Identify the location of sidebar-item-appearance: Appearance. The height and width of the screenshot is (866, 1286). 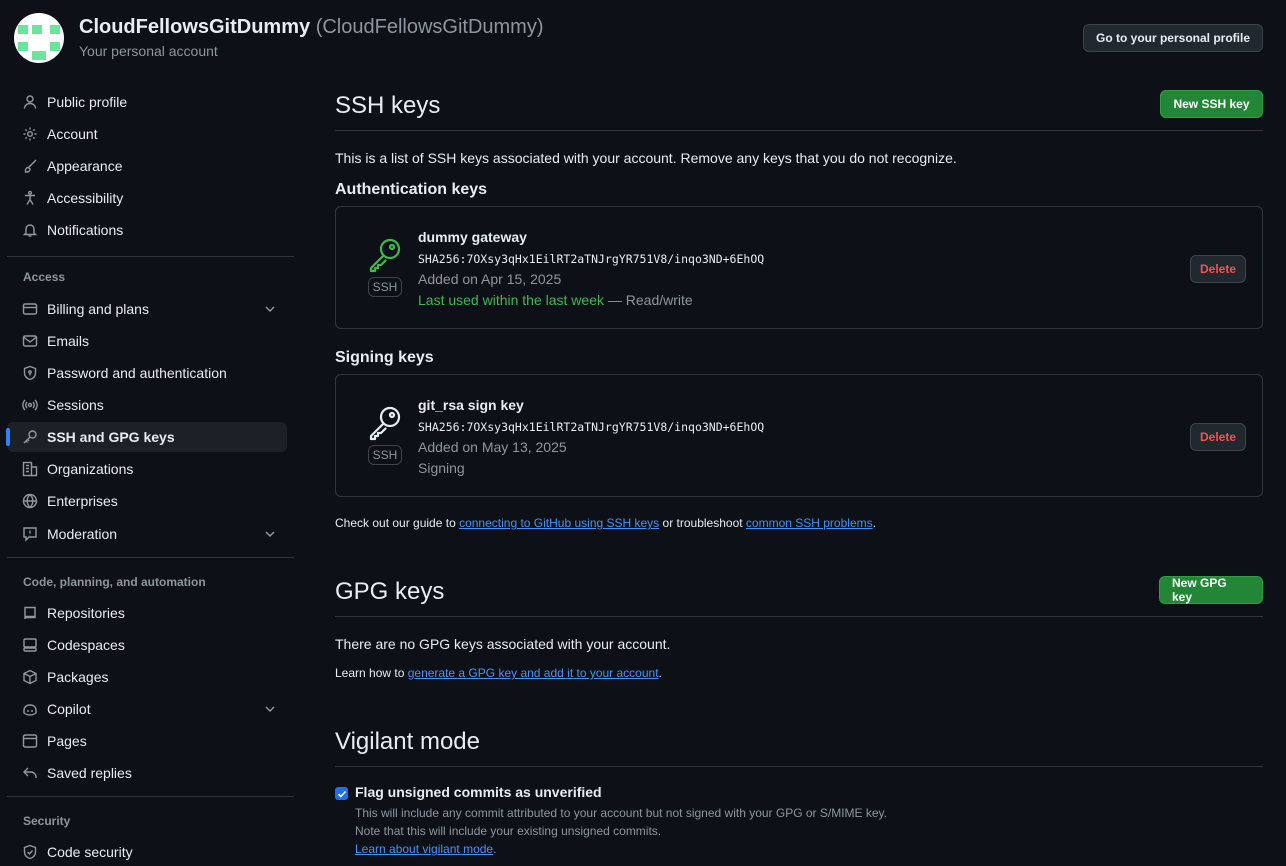
(147, 166).